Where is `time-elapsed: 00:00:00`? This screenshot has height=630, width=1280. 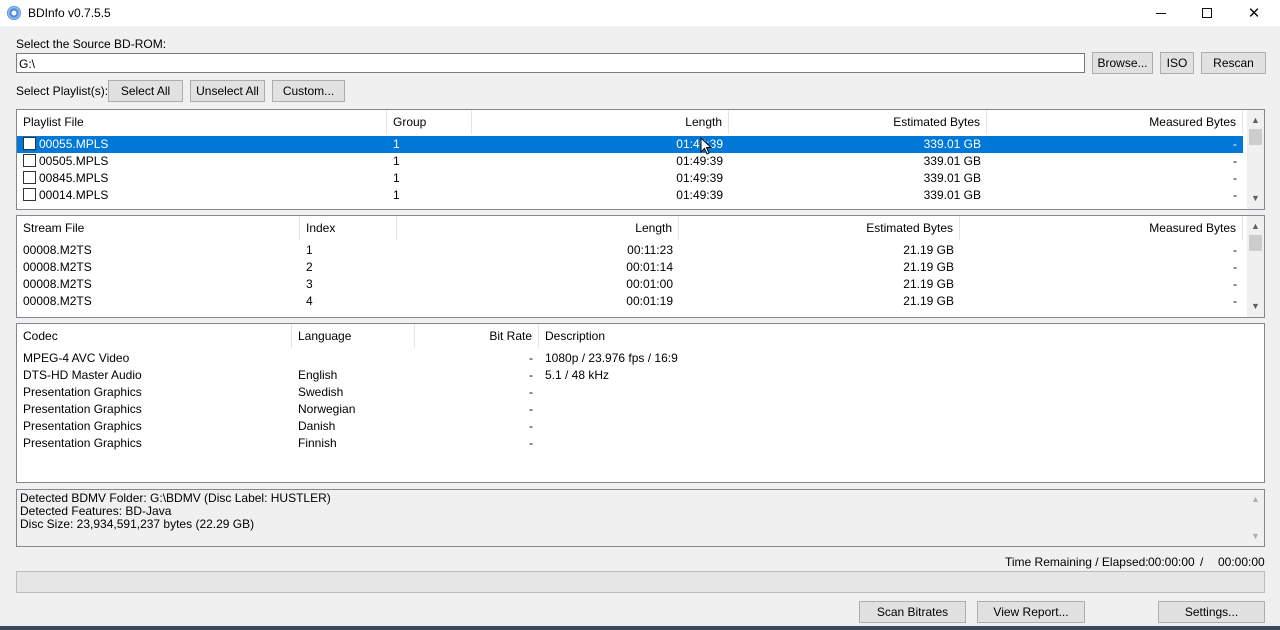
time-elapsed: 00:00:00 is located at coordinates (1241, 562).